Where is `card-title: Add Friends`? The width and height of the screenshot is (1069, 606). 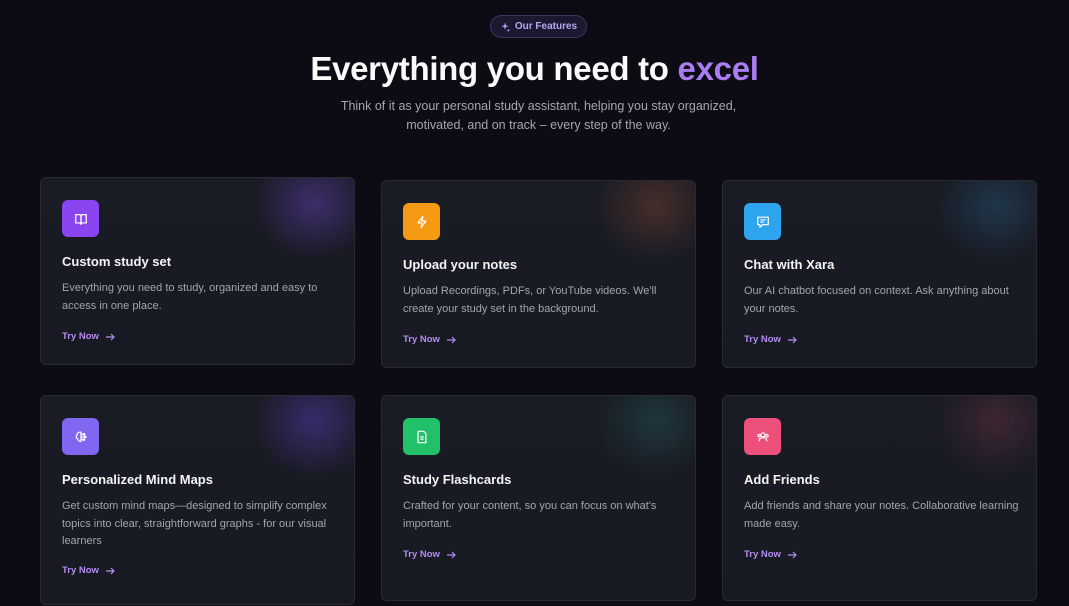
card-title: Add Friends is located at coordinates (782, 479).